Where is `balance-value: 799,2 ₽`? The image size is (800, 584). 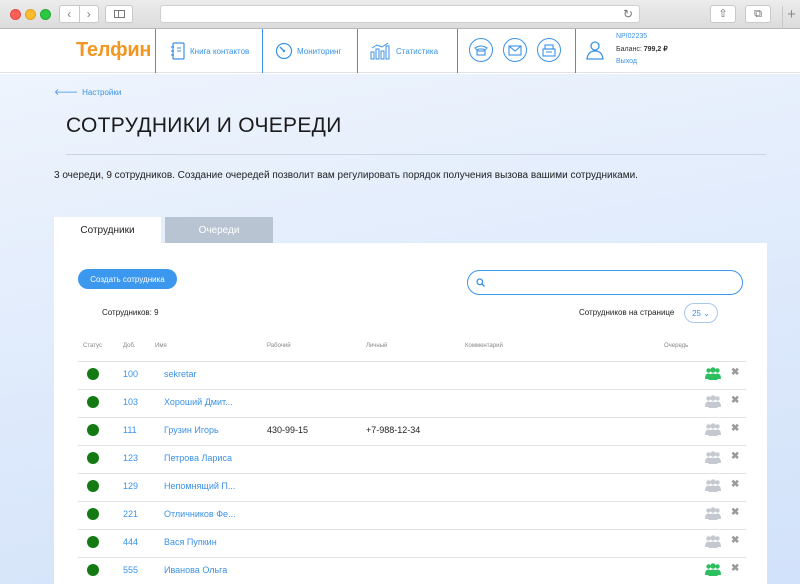 balance-value: 799,2 ₽ is located at coordinates (655, 49).